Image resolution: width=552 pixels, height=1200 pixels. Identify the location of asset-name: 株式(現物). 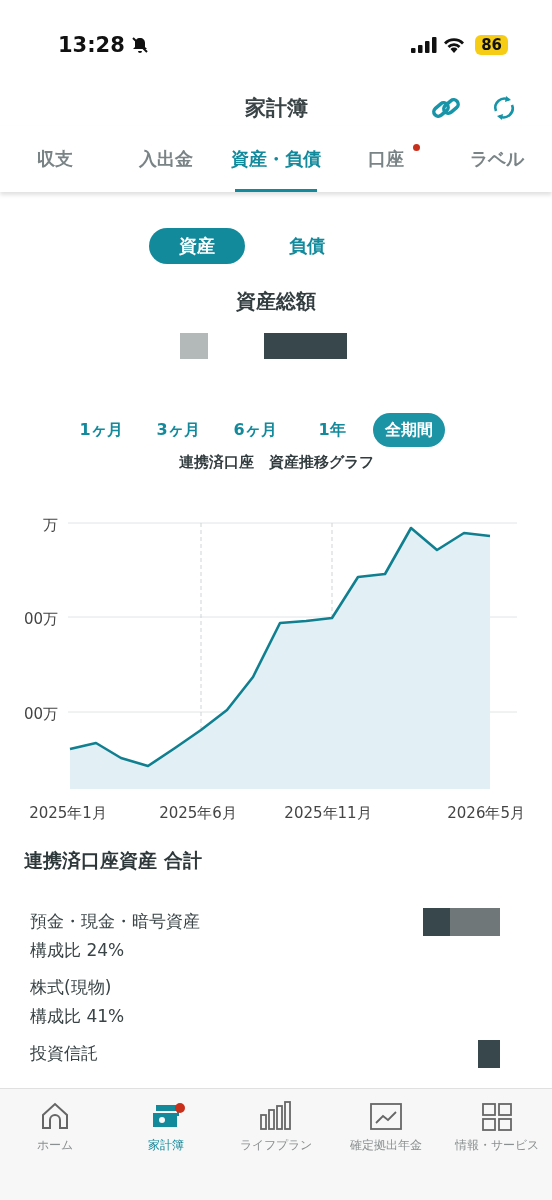
(71, 987).